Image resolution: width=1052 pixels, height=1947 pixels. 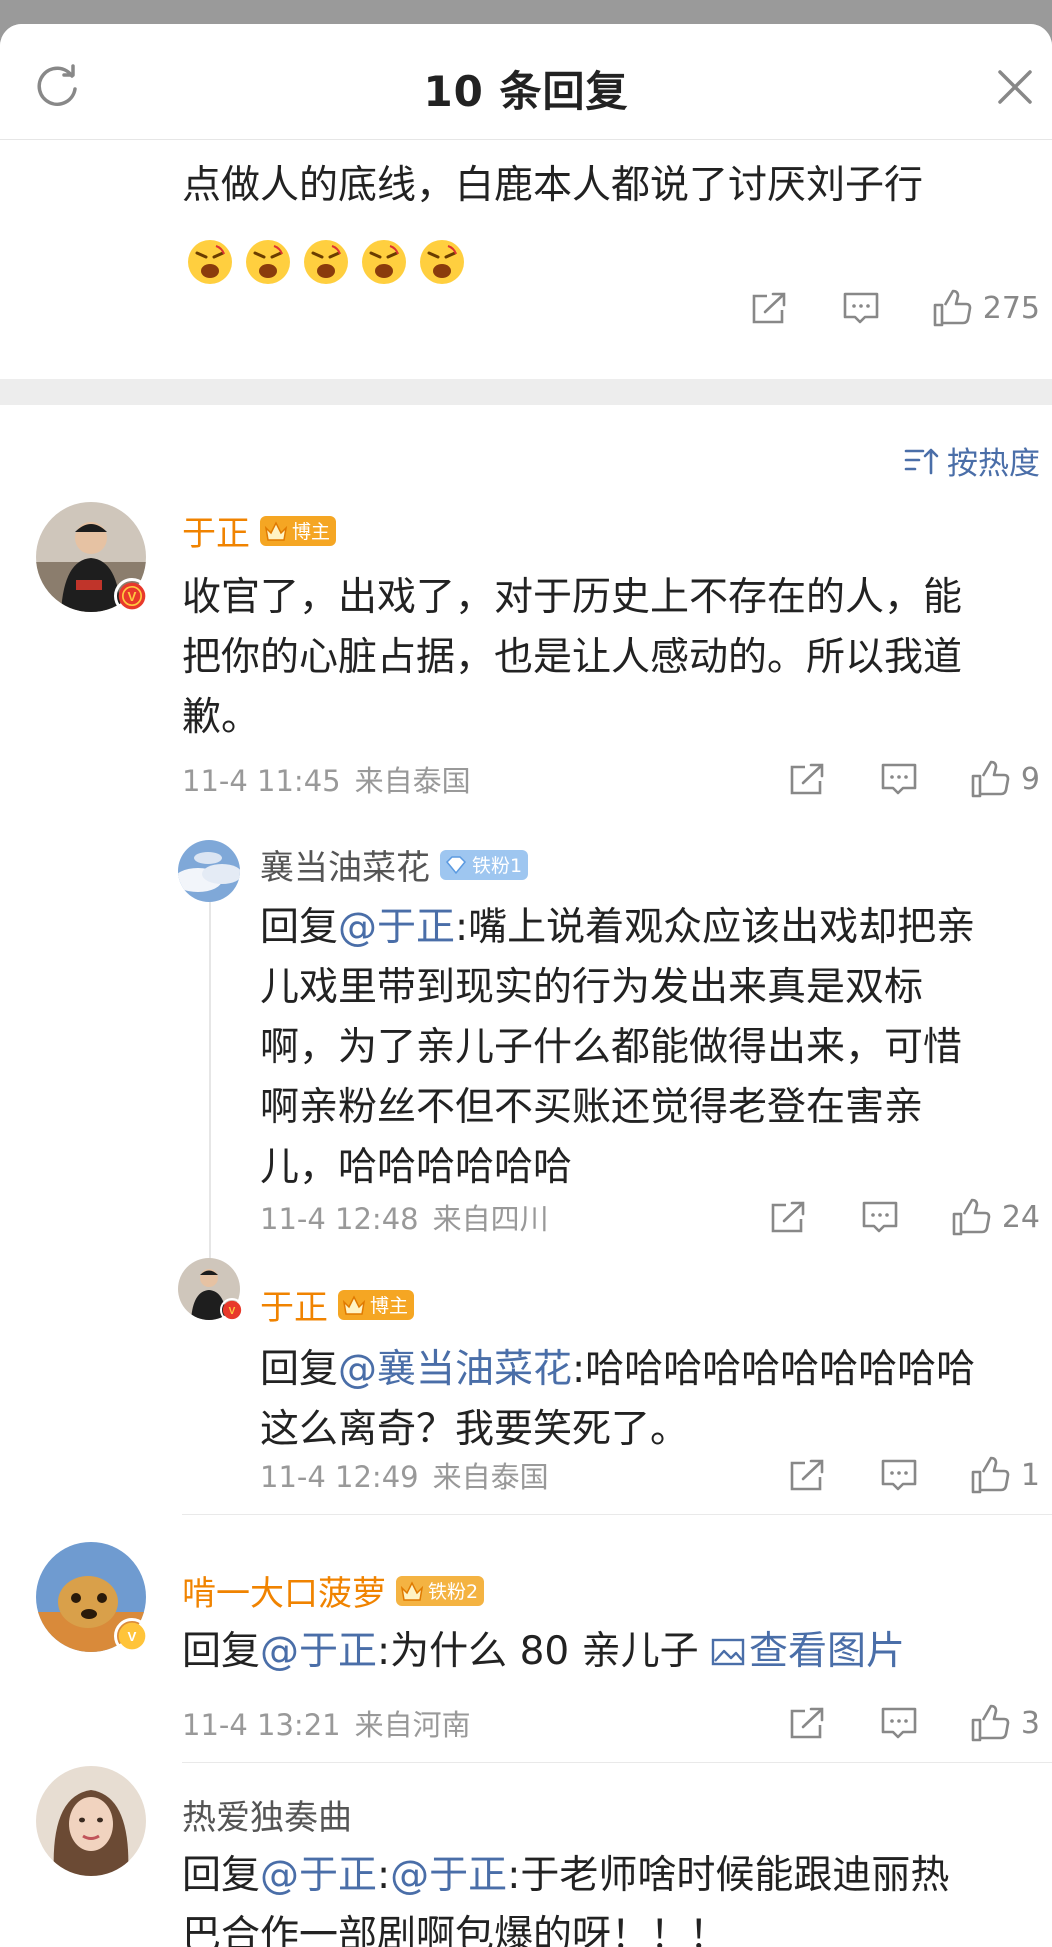 I want to click on comment-meta: 11-4 12:48 来自四川, so click(x=404, y=1217).